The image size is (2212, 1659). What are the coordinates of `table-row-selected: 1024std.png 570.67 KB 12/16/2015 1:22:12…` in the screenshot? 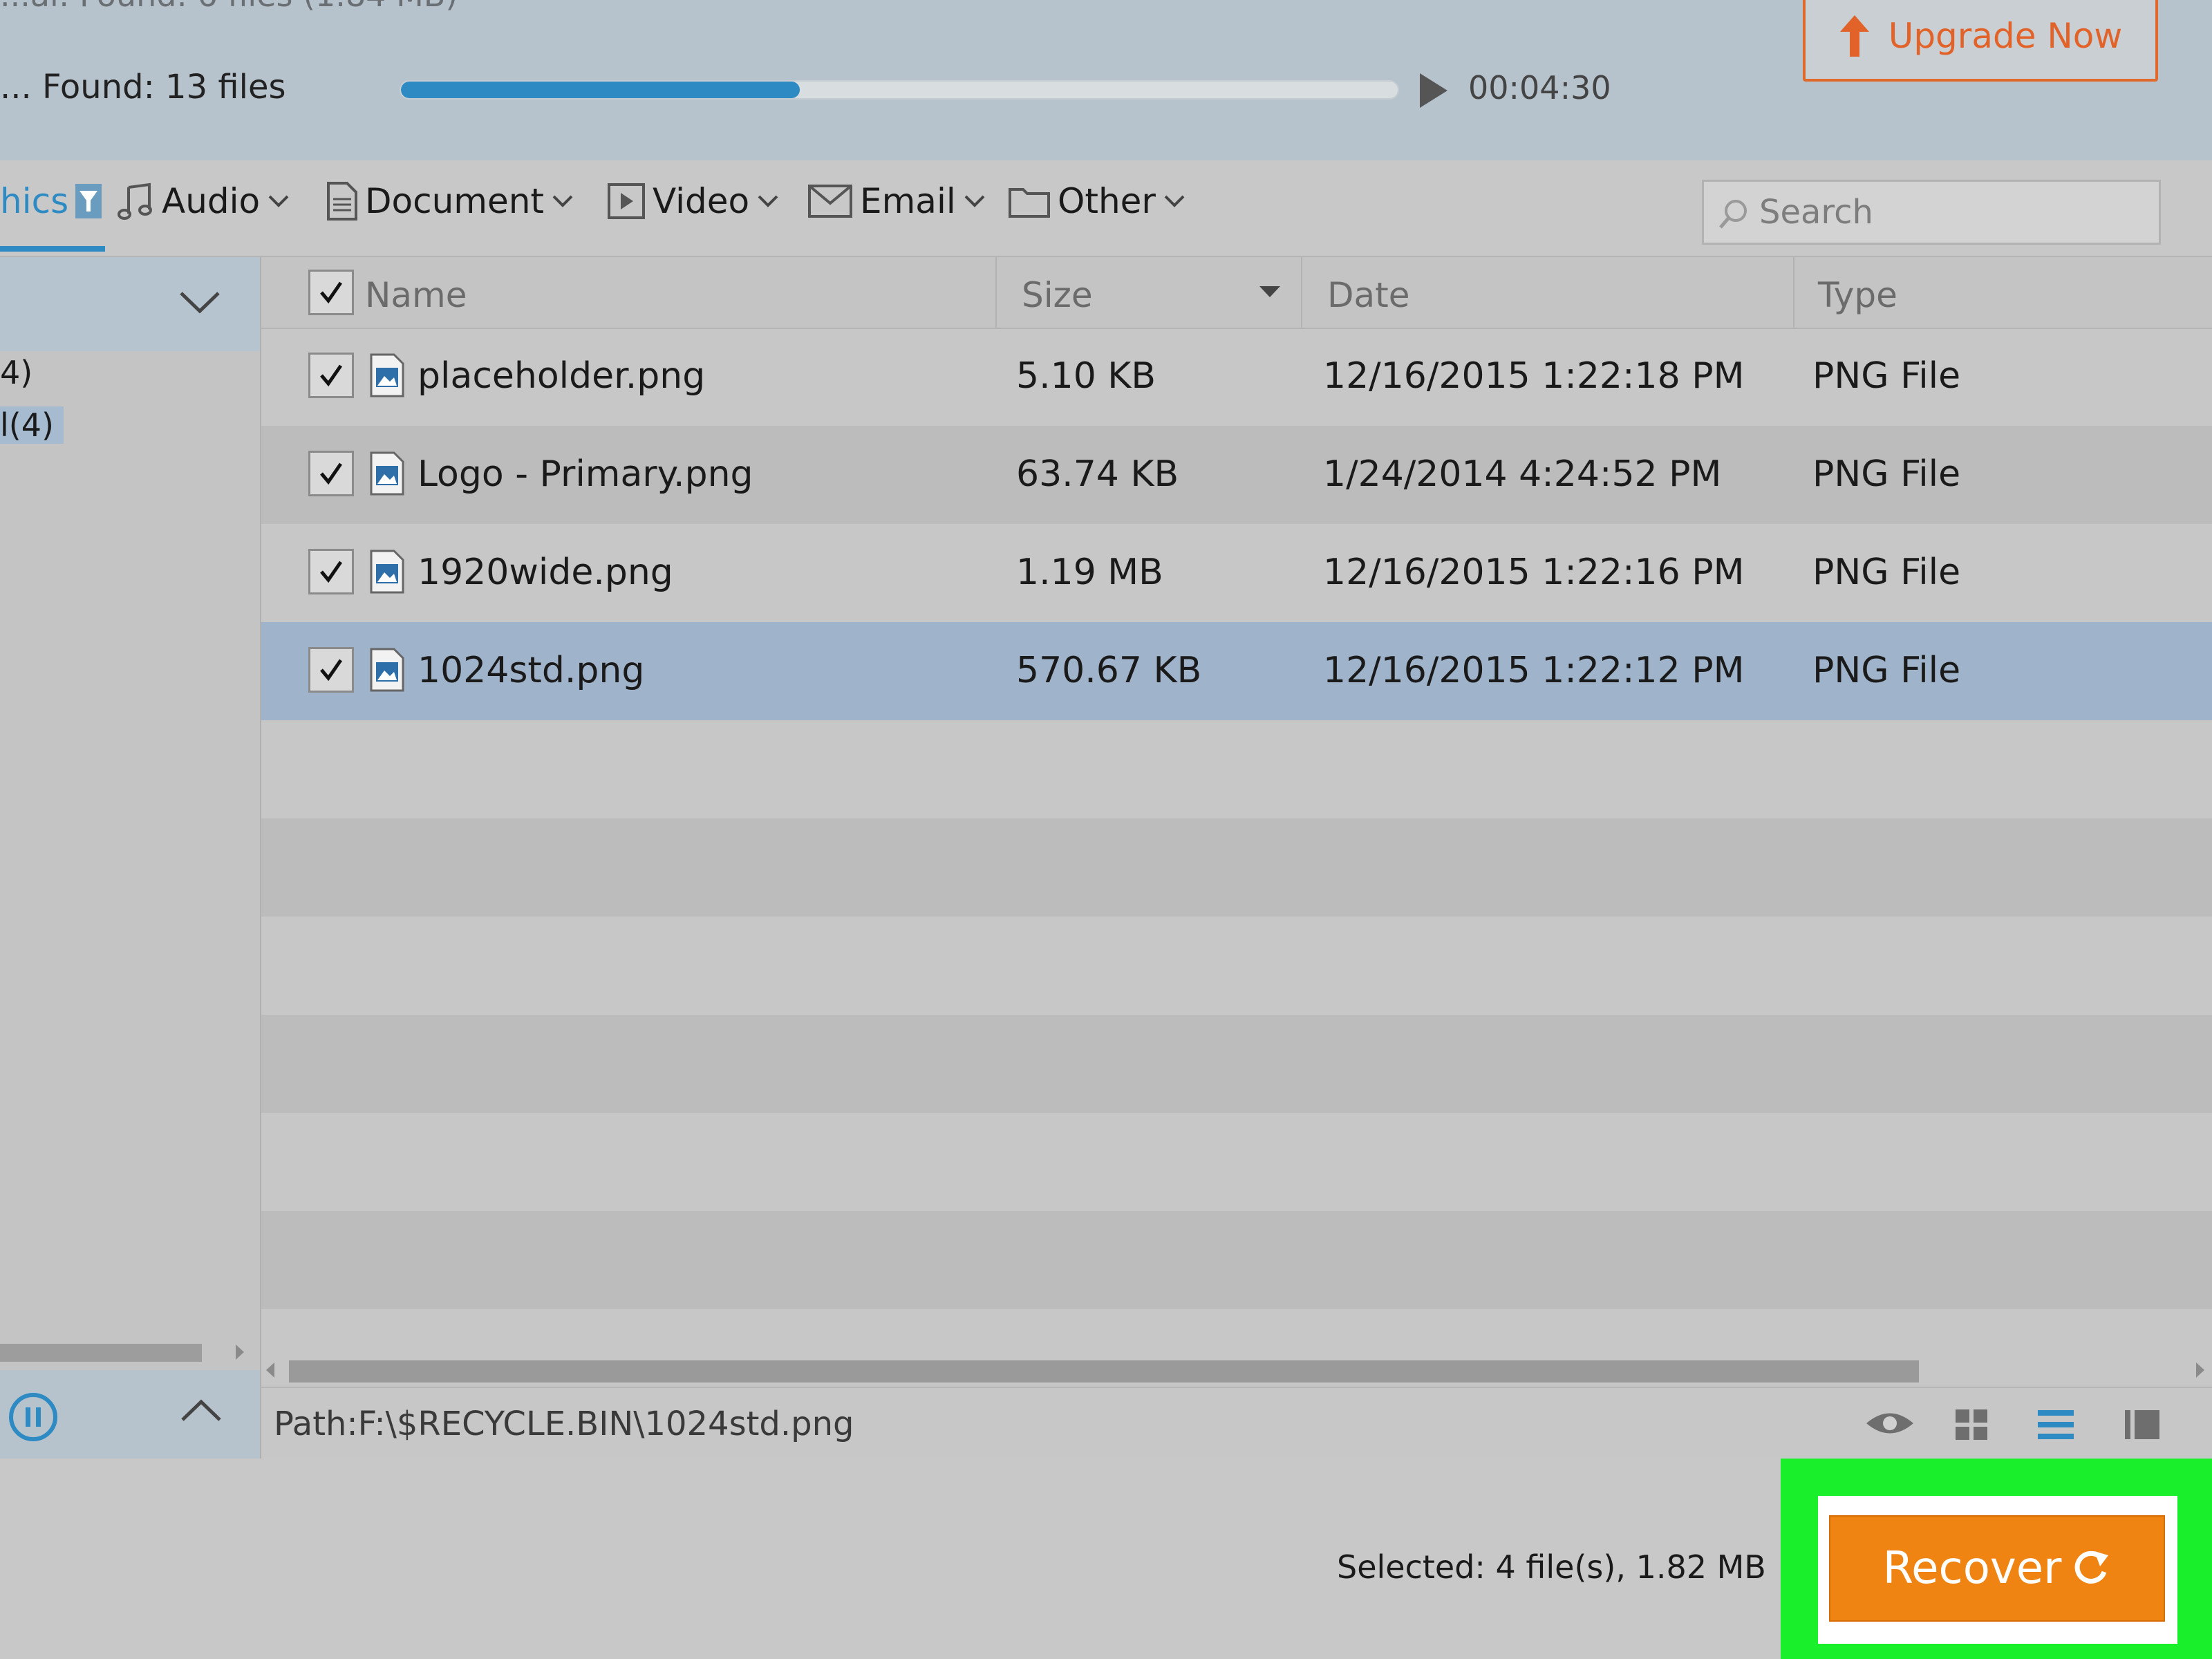 It's located at (1236, 671).